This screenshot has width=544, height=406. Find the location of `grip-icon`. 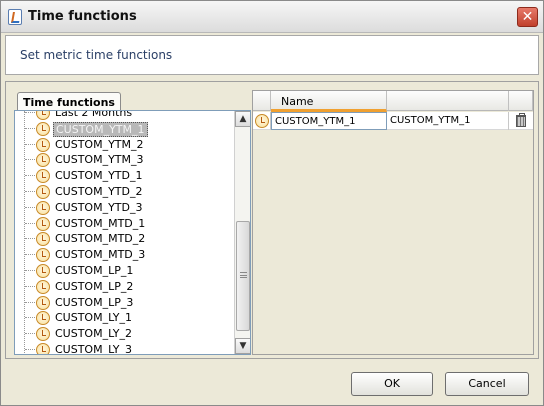

grip-icon is located at coordinates (243, 275).